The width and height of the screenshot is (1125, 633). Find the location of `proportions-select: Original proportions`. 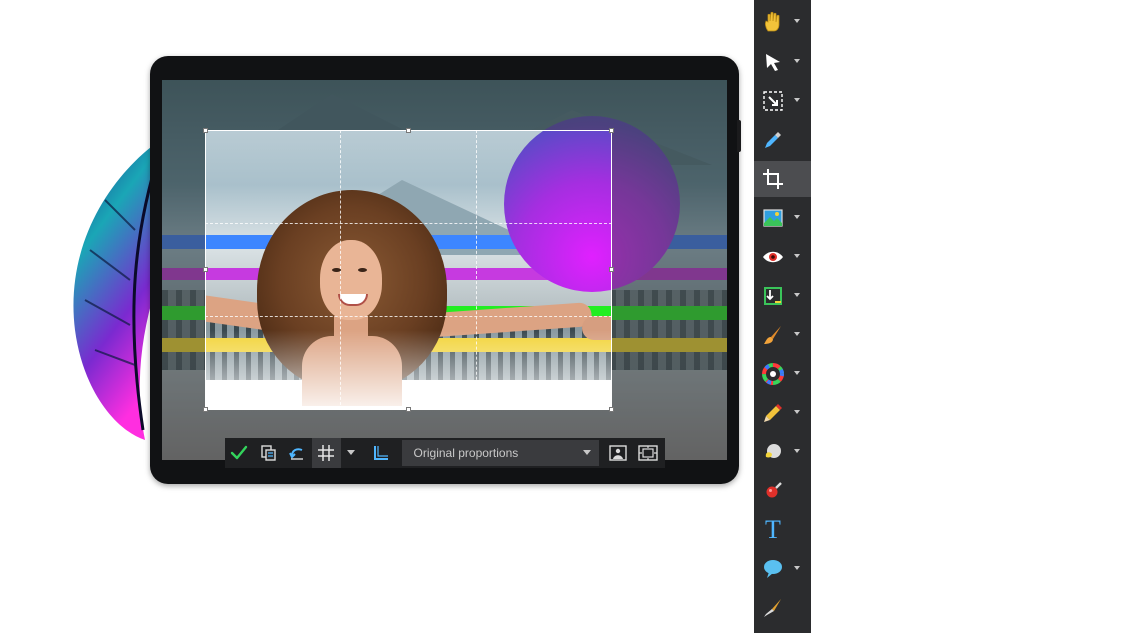

proportions-select: Original proportions is located at coordinates (500, 453).